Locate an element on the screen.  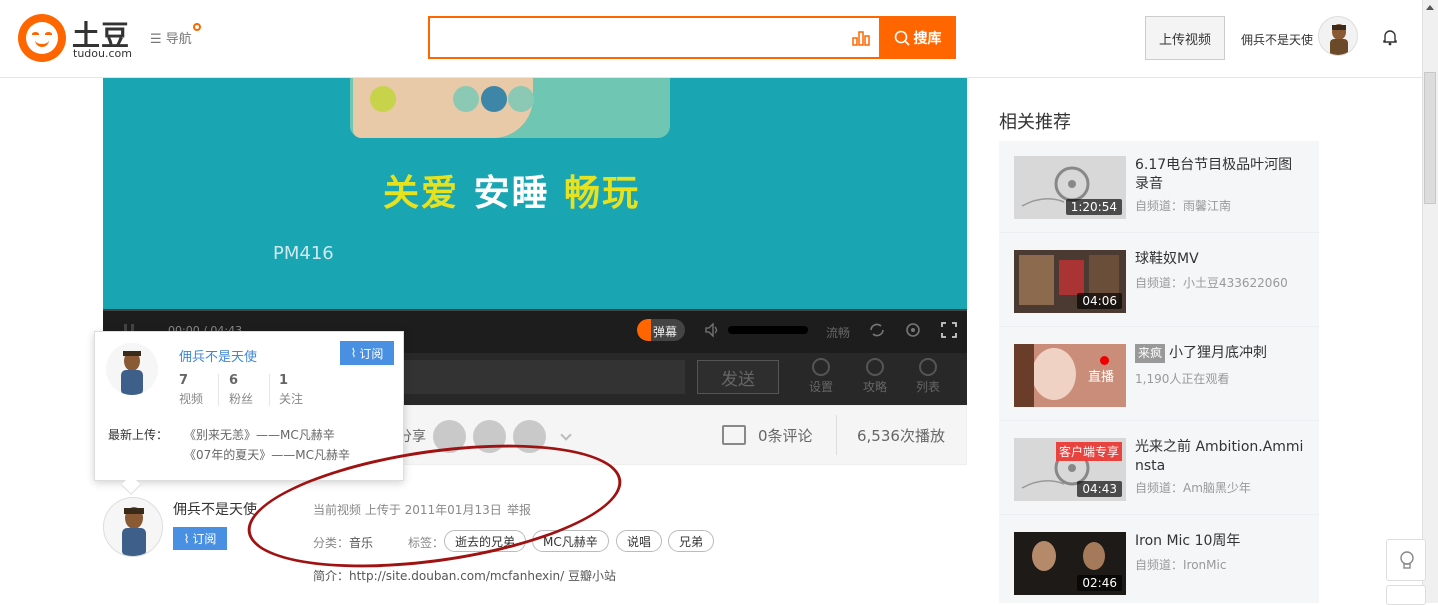
stat-number: 6 is located at coordinates (234, 380).